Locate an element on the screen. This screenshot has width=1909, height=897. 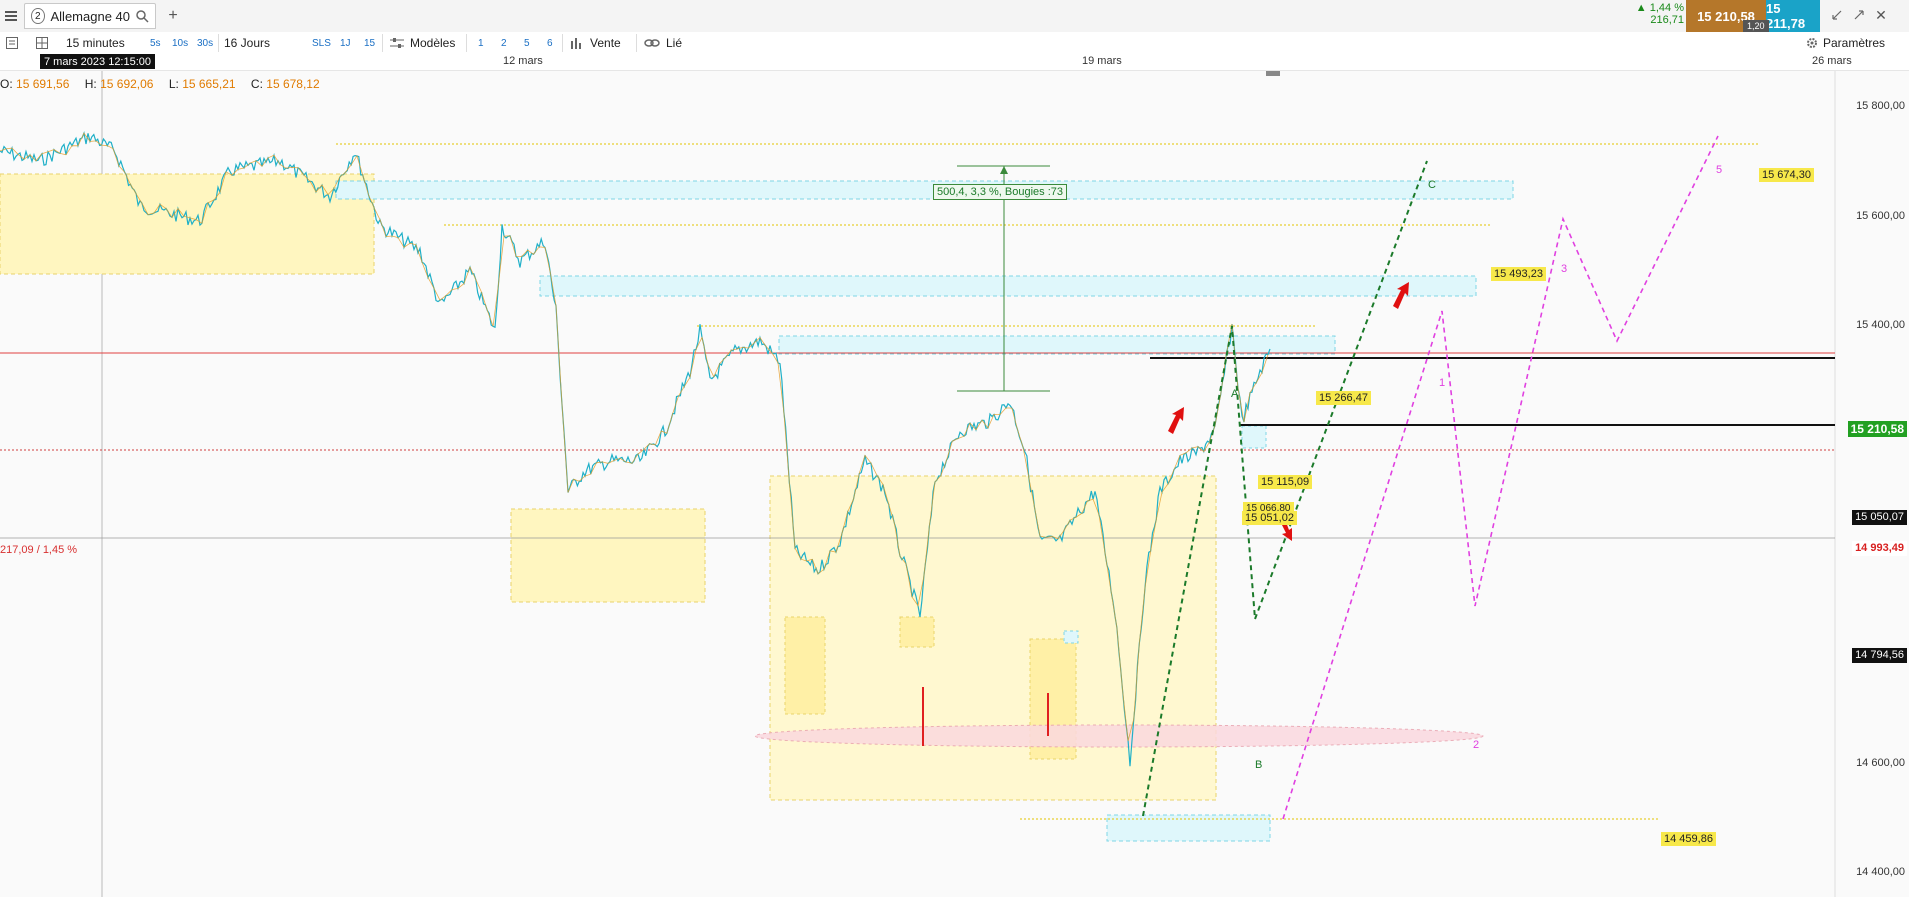
change-pct: ▲ 1,44 % is located at coordinates (1659, 8).